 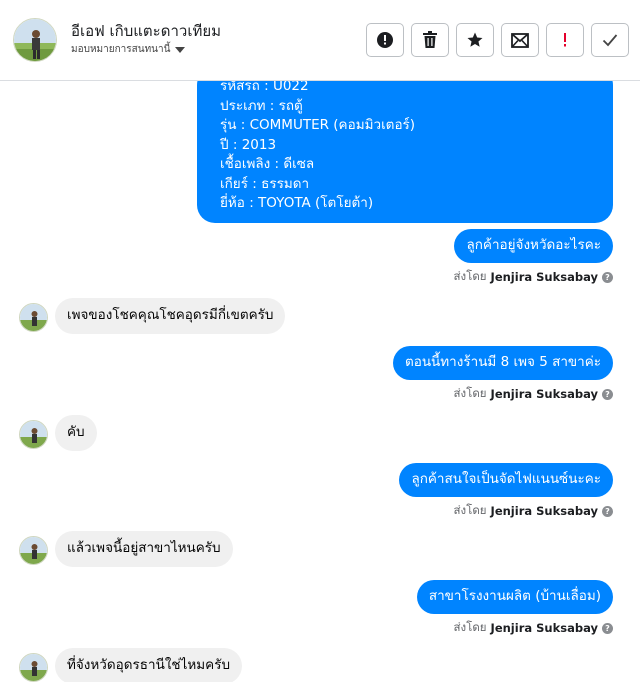 I want to click on car-info-line: เกียร์ : ธรรมดา, so click(x=265, y=183).